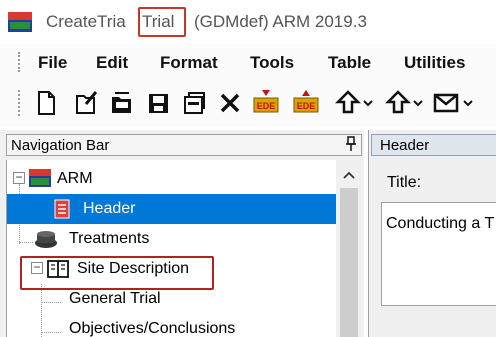  I want to click on open-folder-icon, so click(122, 103).